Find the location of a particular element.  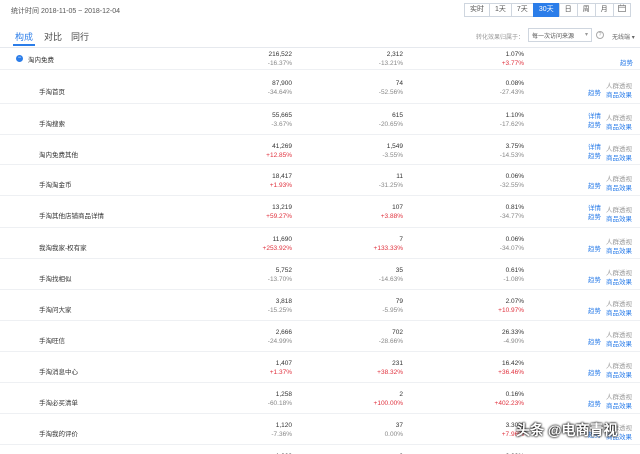

device-select: 无线端 ▾ is located at coordinates (623, 36).